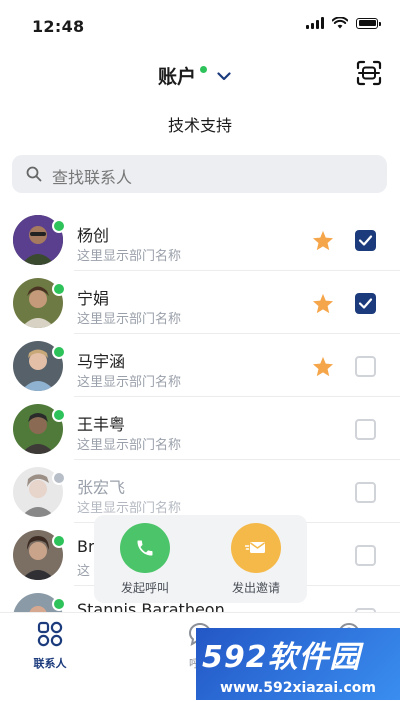 This screenshot has height=701, width=400. I want to click on phone-icon, so click(145, 548).